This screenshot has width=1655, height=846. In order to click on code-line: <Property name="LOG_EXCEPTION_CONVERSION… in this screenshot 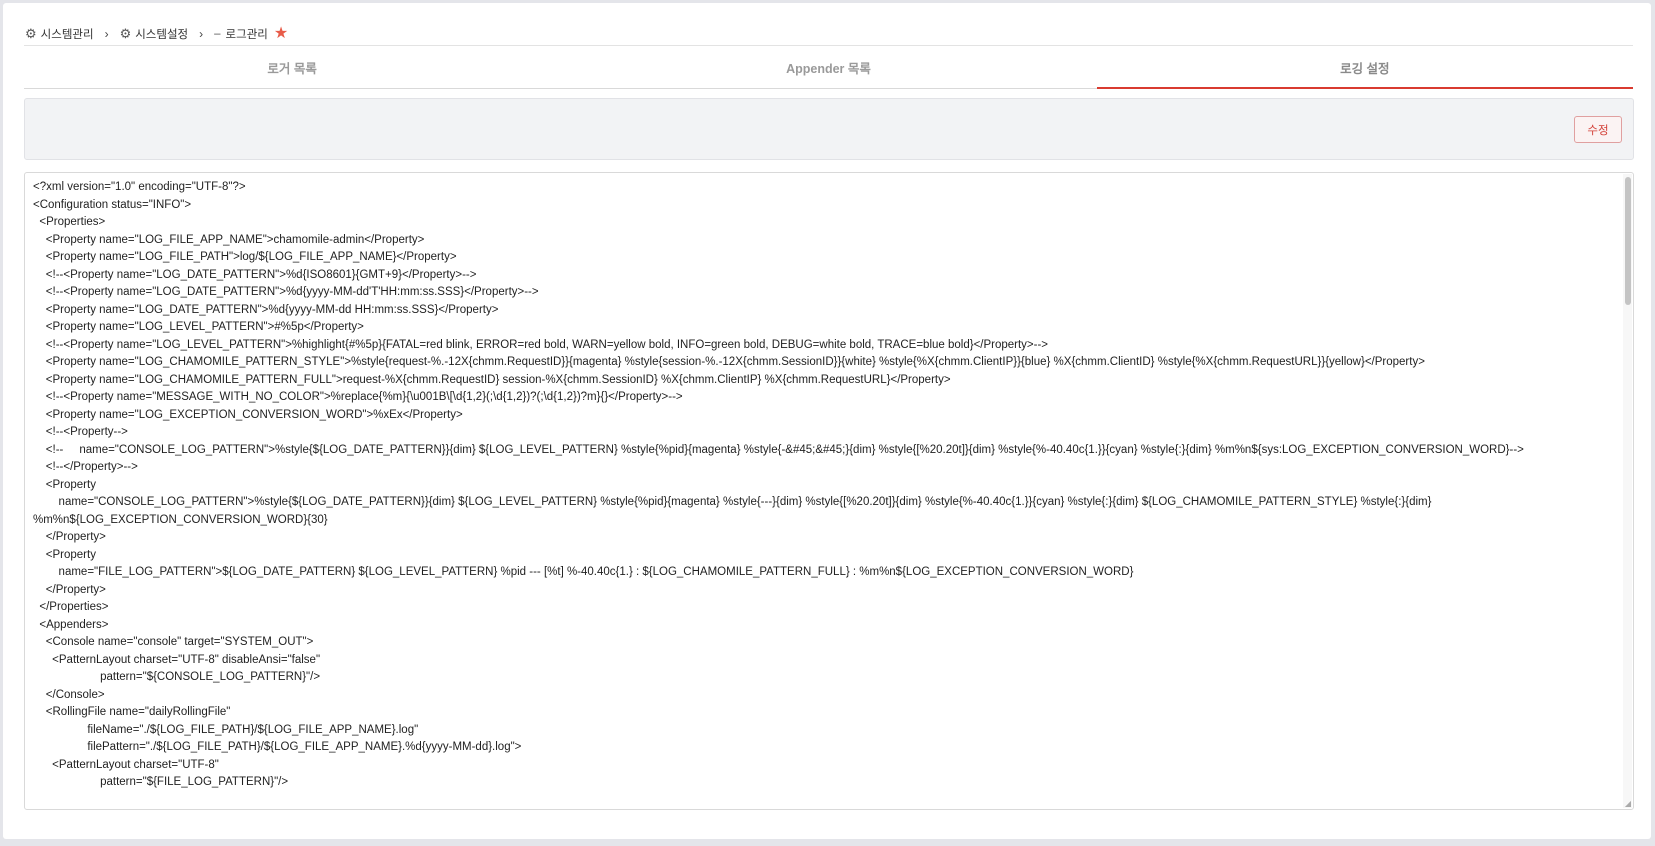, I will do `click(248, 414)`.